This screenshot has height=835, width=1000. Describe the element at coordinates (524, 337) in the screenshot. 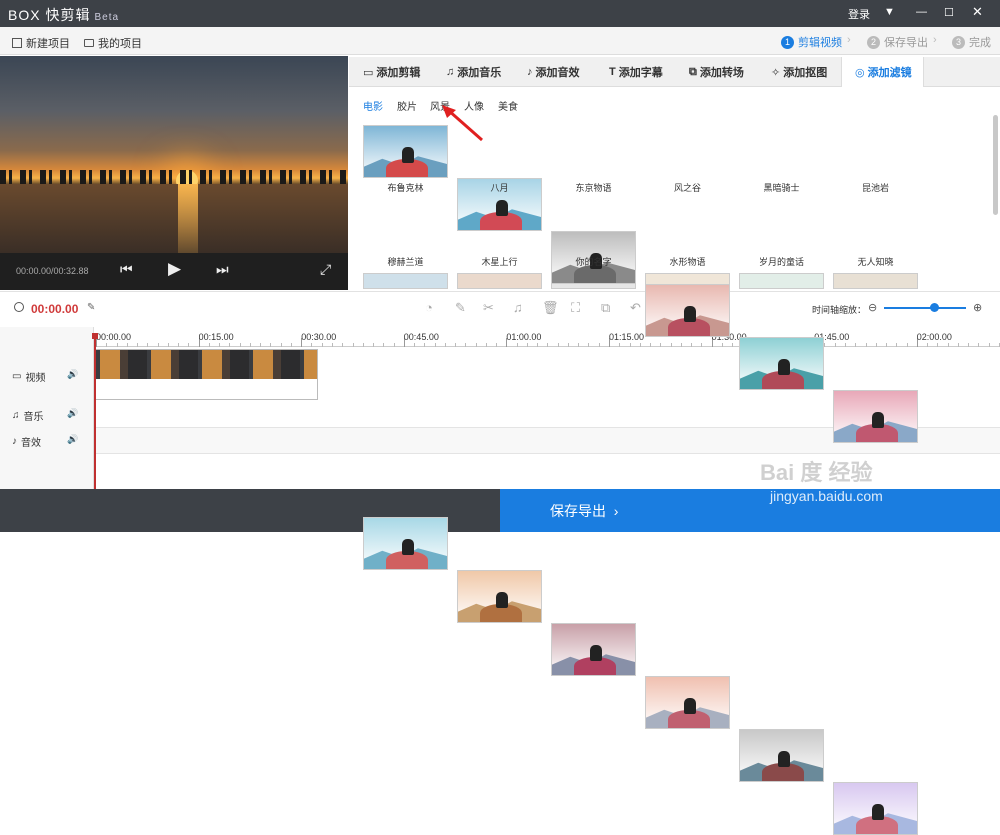

I see `ruler-tick-label: 01:00.00` at that location.